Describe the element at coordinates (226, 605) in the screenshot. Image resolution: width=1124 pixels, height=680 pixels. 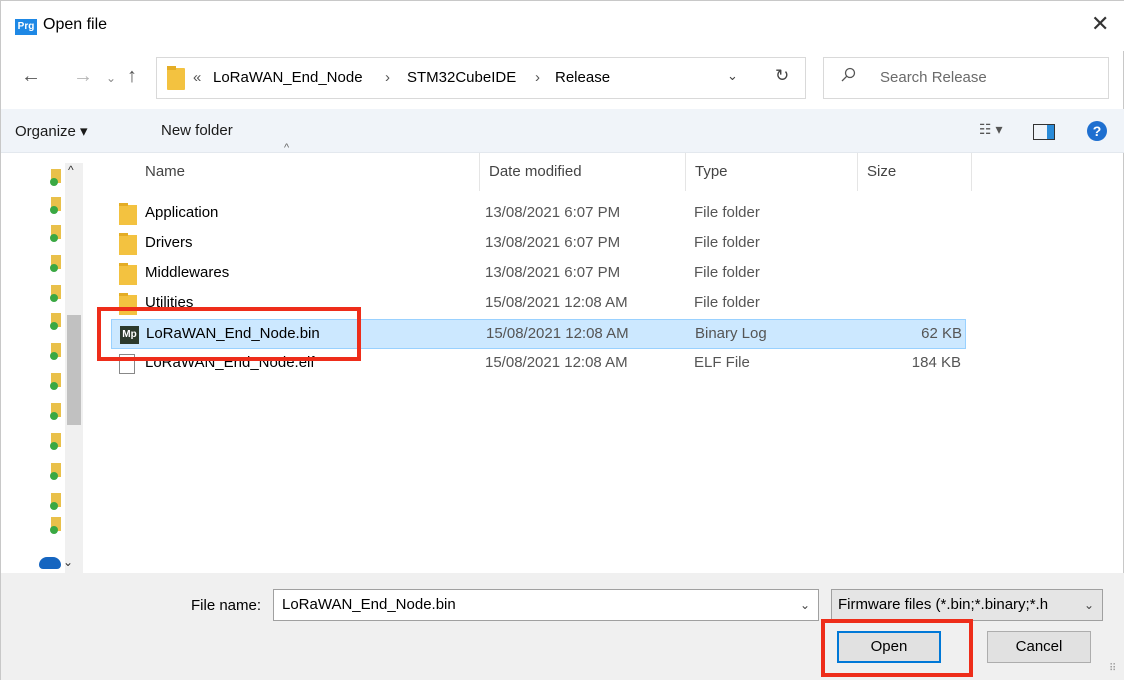
I see `file-name-label: File name:` at that location.